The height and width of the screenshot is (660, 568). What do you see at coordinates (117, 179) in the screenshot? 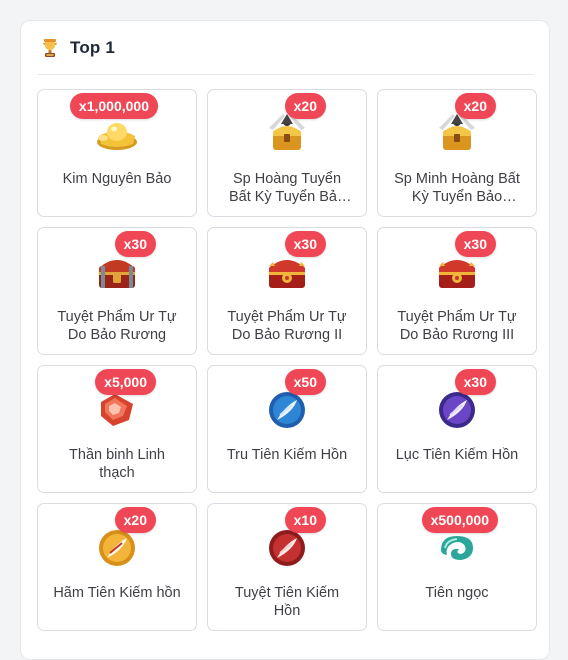
I see `reward-name: Kim Nguyên Bảo` at bounding box center [117, 179].